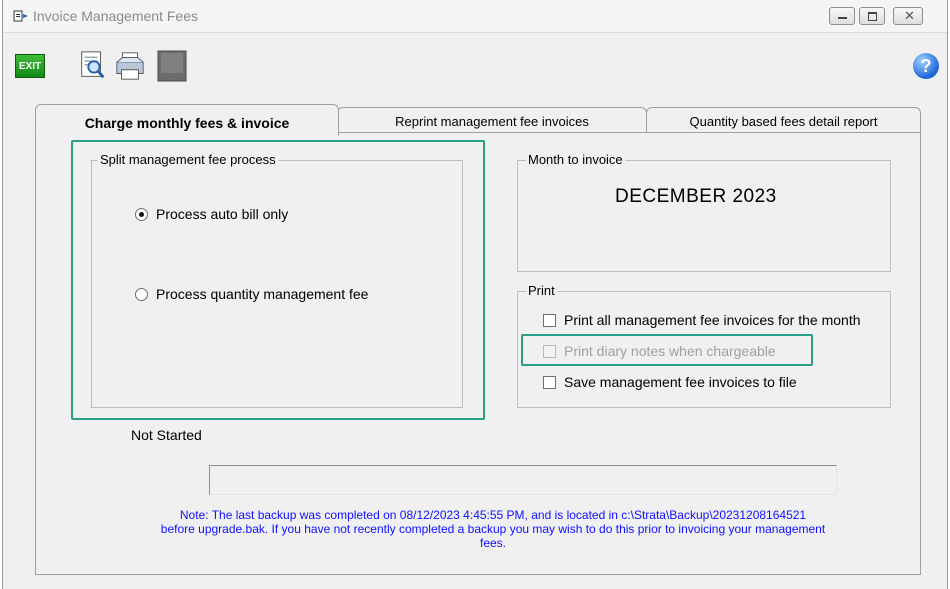 The image size is (950, 589). I want to click on radio-auto-bill, so click(141, 214).